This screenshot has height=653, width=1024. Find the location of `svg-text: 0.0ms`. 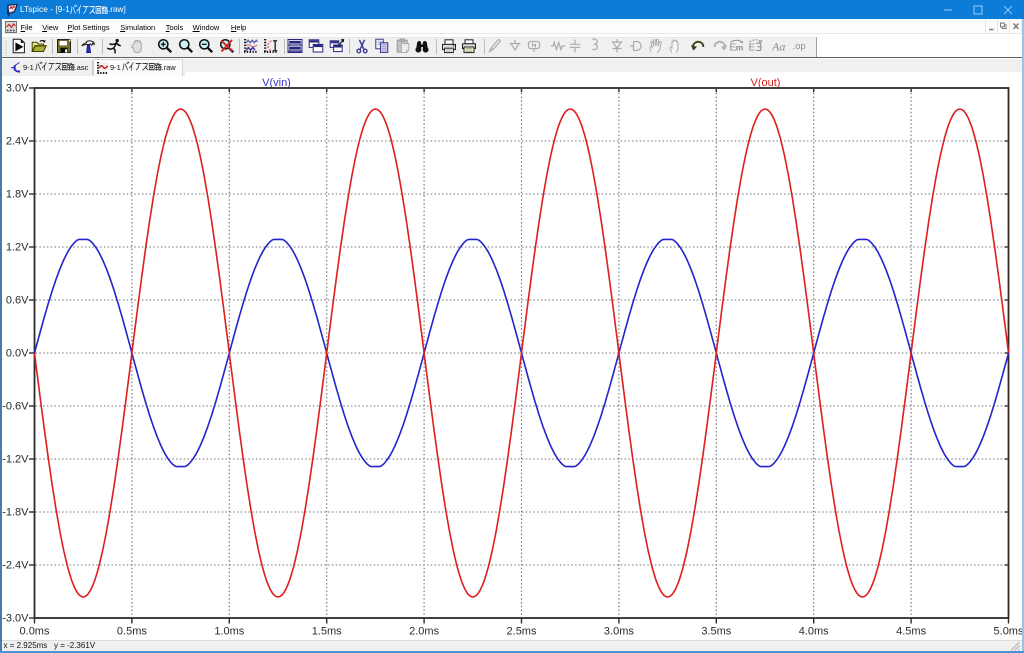

svg-text: 0.0ms is located at coordinates (34, 632).